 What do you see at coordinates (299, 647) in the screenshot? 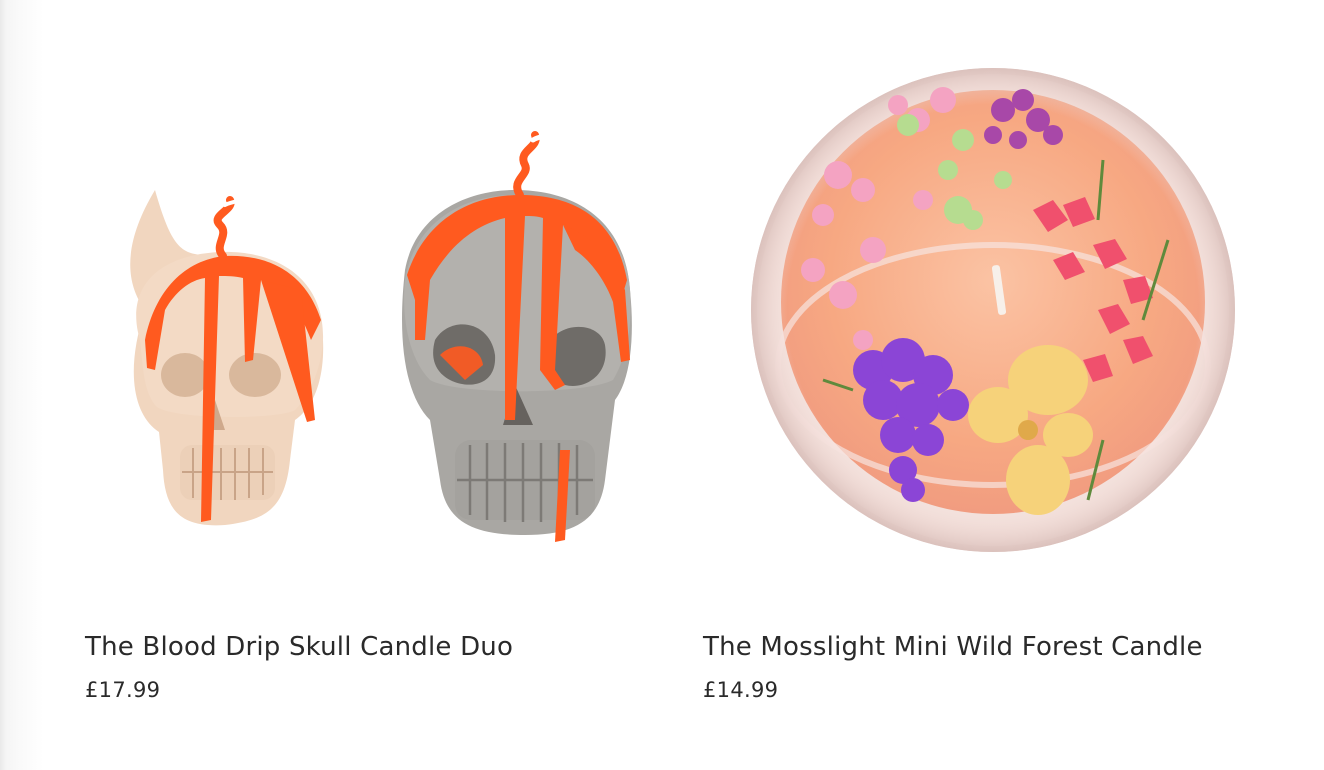
I see `product-title: The Blood Drip Skull Candle Duo` at bounding box center [299, 647].